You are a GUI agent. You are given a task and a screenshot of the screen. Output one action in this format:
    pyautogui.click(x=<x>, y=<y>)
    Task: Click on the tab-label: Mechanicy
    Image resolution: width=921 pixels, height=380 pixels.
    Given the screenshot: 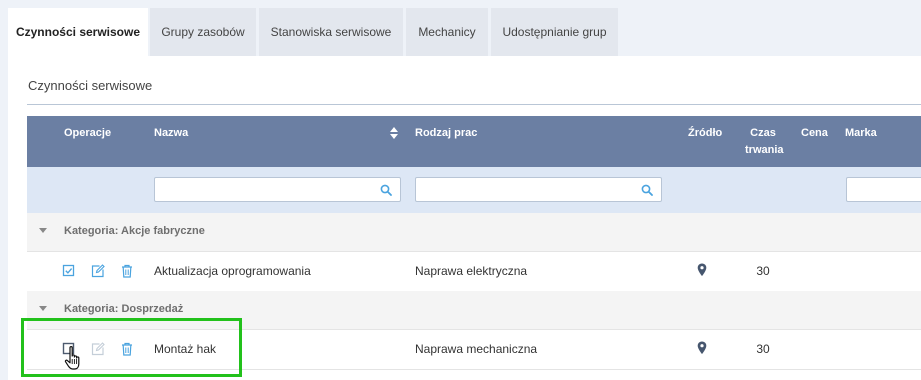 What is the action you would take?
    pyautogui.click(x=447, y=32)
    